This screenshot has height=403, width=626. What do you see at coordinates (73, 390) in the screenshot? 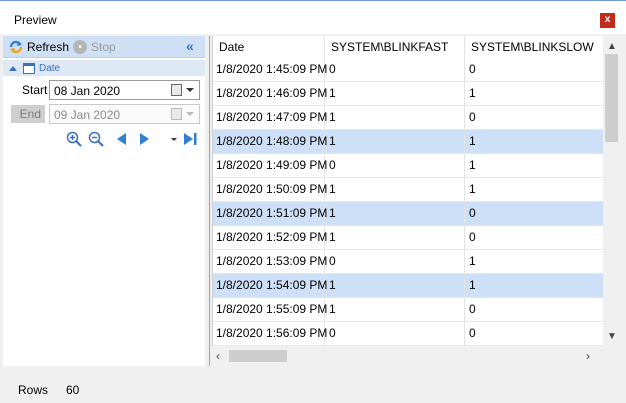
I see `rows-count: 60` at bounding box center [73, 390].